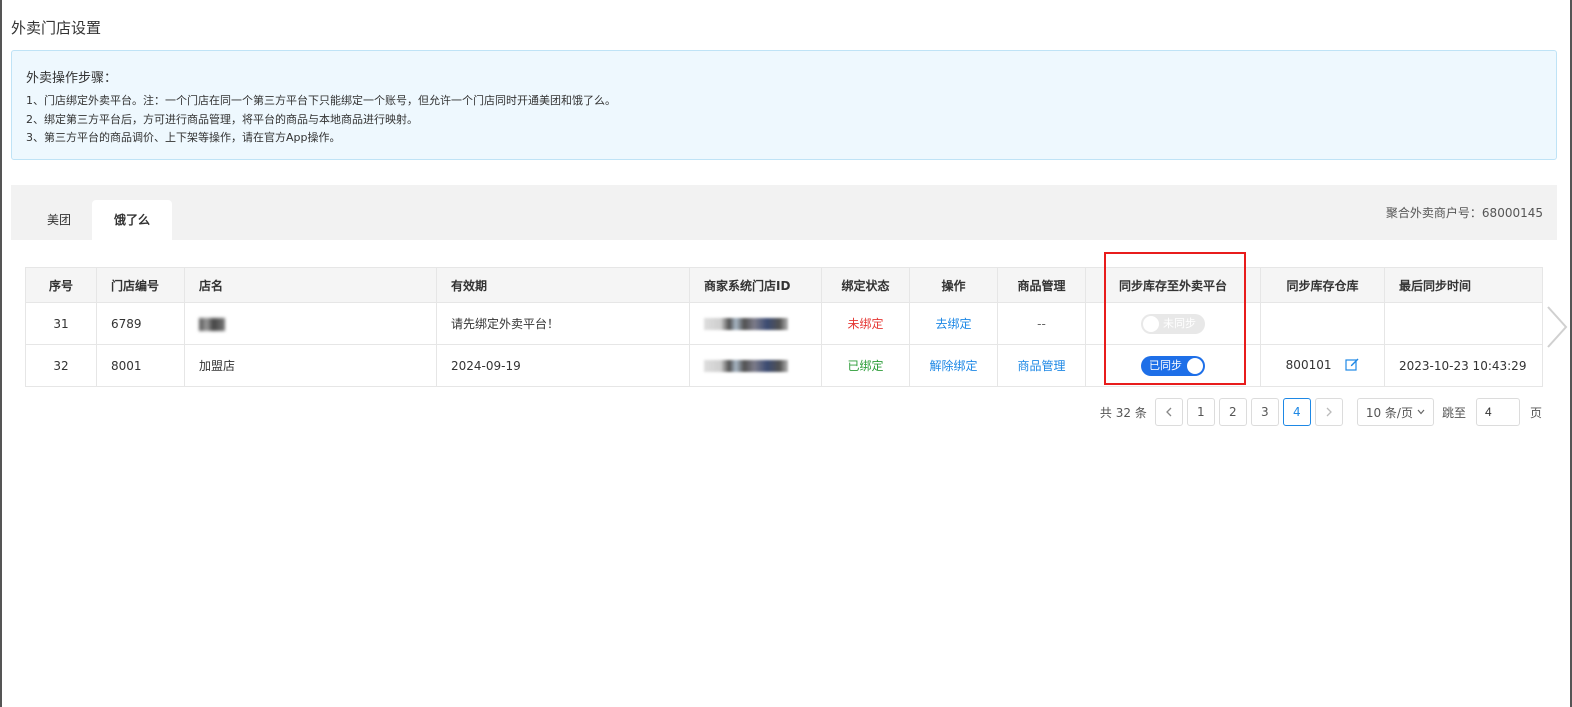 The image size is (1572, 707). What do you see at coordinates (784, 212) in the screenshot?
I see `platform-tabs: 美团 饿了么 聚合外卖商户号：68000145` at bounding box center [784, 212].